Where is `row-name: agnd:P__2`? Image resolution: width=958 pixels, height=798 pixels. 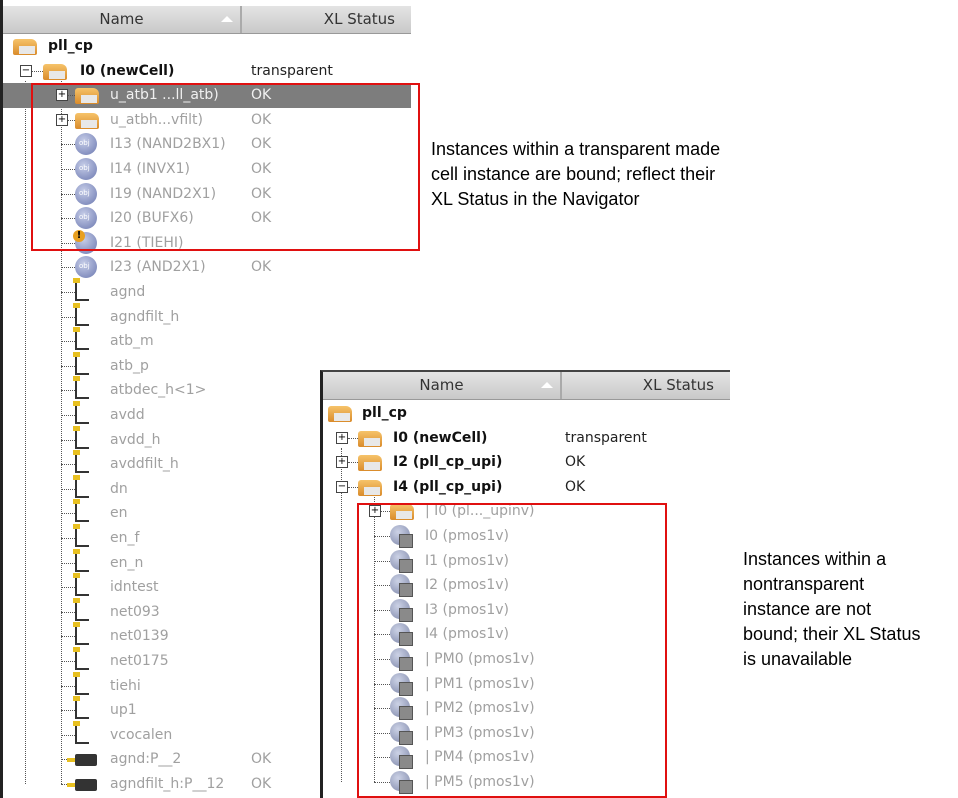 row-name: agnd:P__2 is located at coordinates (146, 759).